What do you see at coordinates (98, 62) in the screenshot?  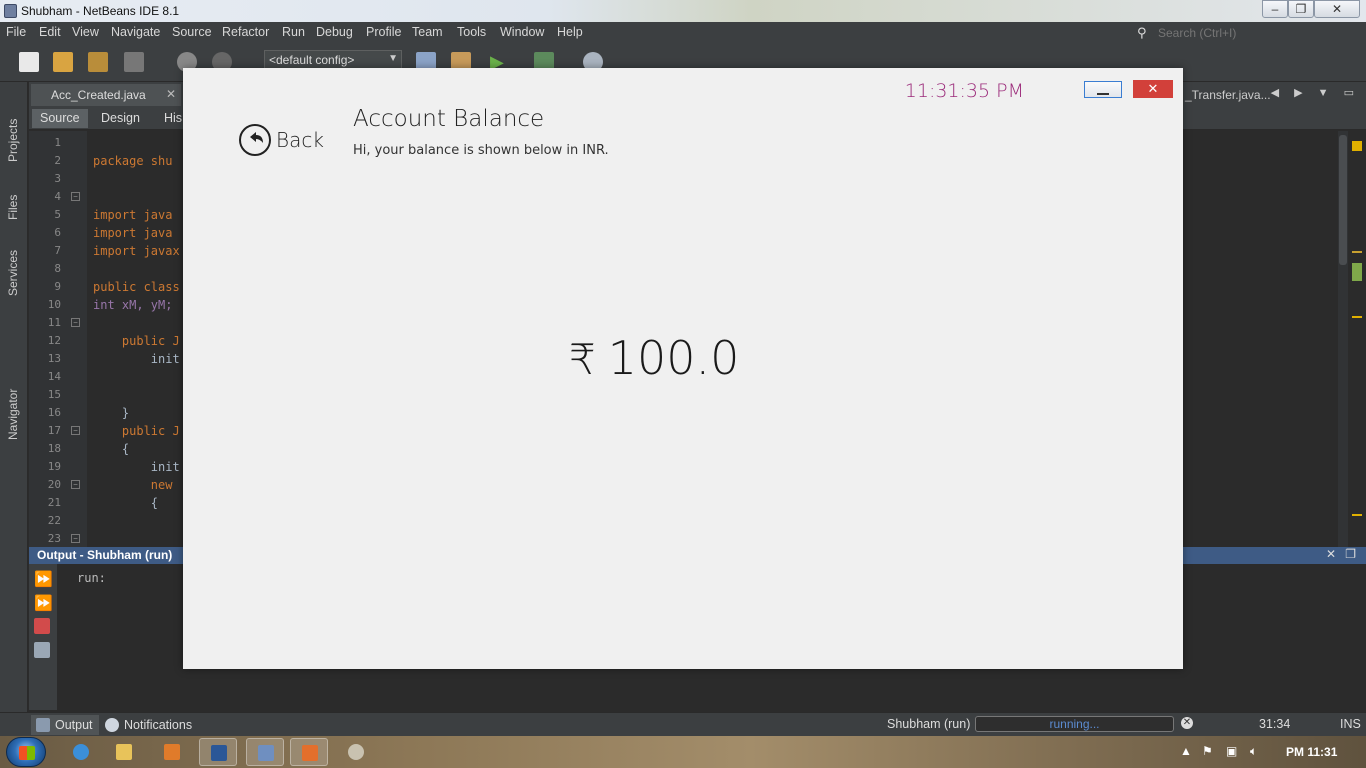 I see `open-project-icon` at bounding box center [98, 62].